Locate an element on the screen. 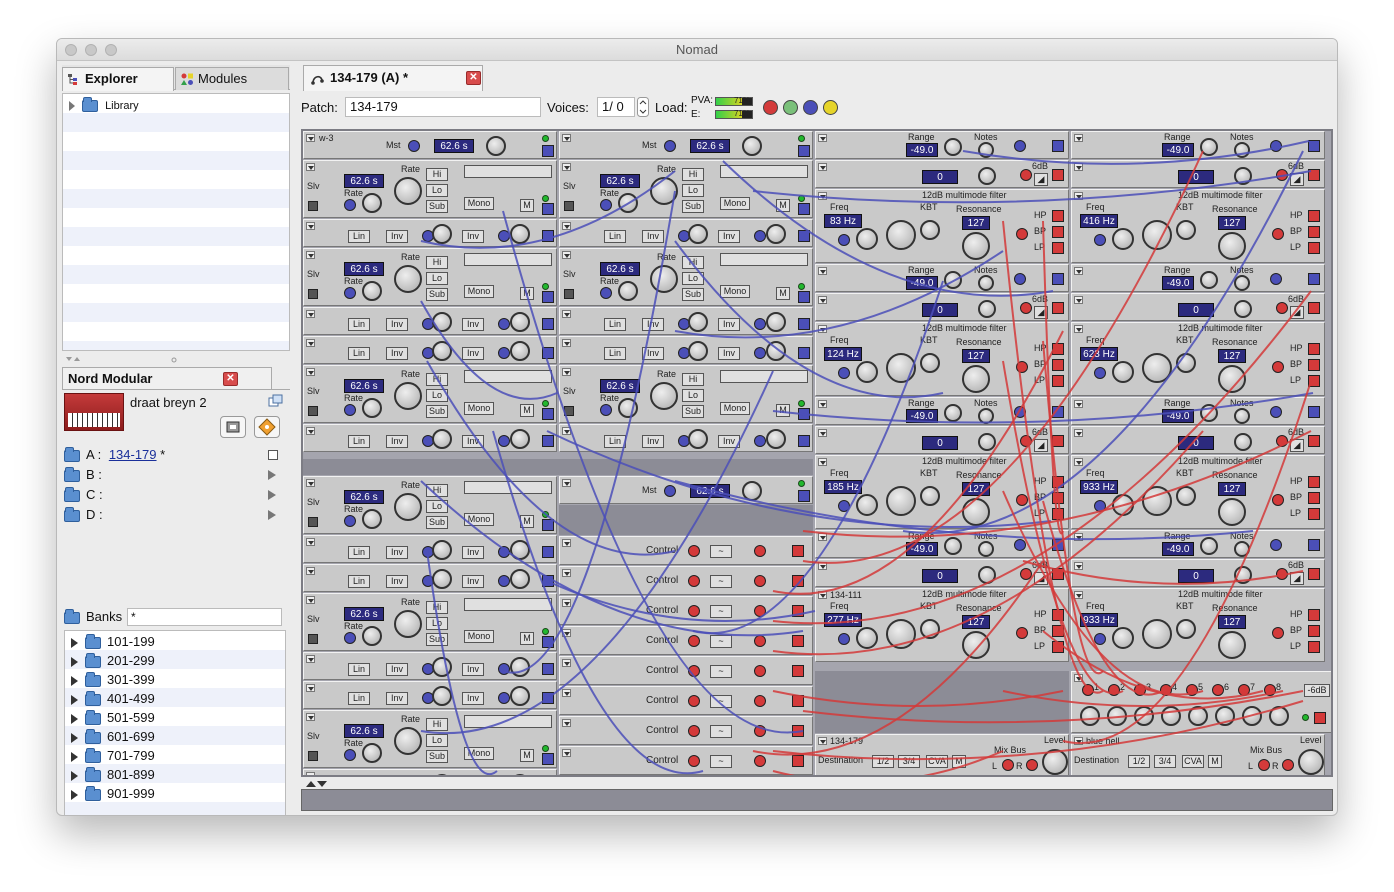 The image size is (1394, 892). shape-button: ◢ is located at coordinates (1041, 578).